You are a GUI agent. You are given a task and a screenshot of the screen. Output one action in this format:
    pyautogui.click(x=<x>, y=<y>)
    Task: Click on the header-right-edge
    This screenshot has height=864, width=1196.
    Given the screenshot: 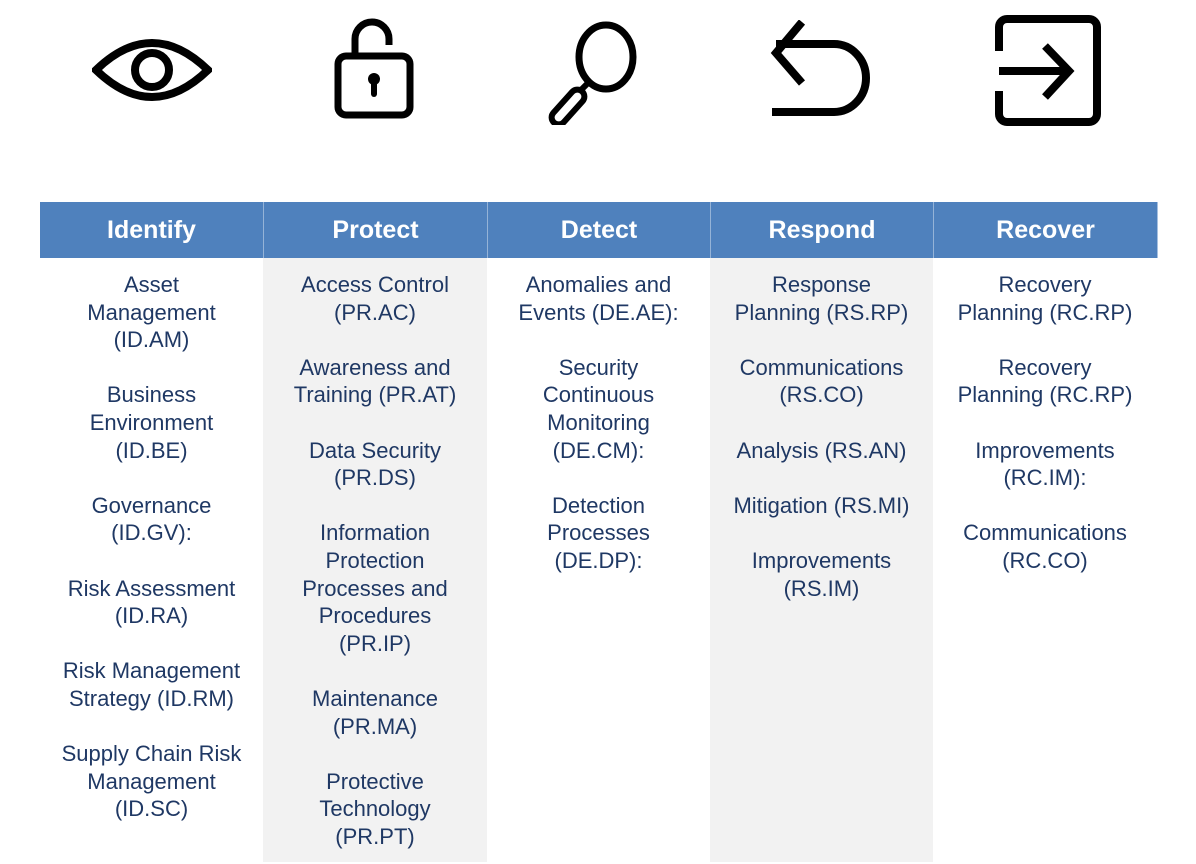 What is the action you would take?
    pyautogui.click(x=1157, y=230)
    